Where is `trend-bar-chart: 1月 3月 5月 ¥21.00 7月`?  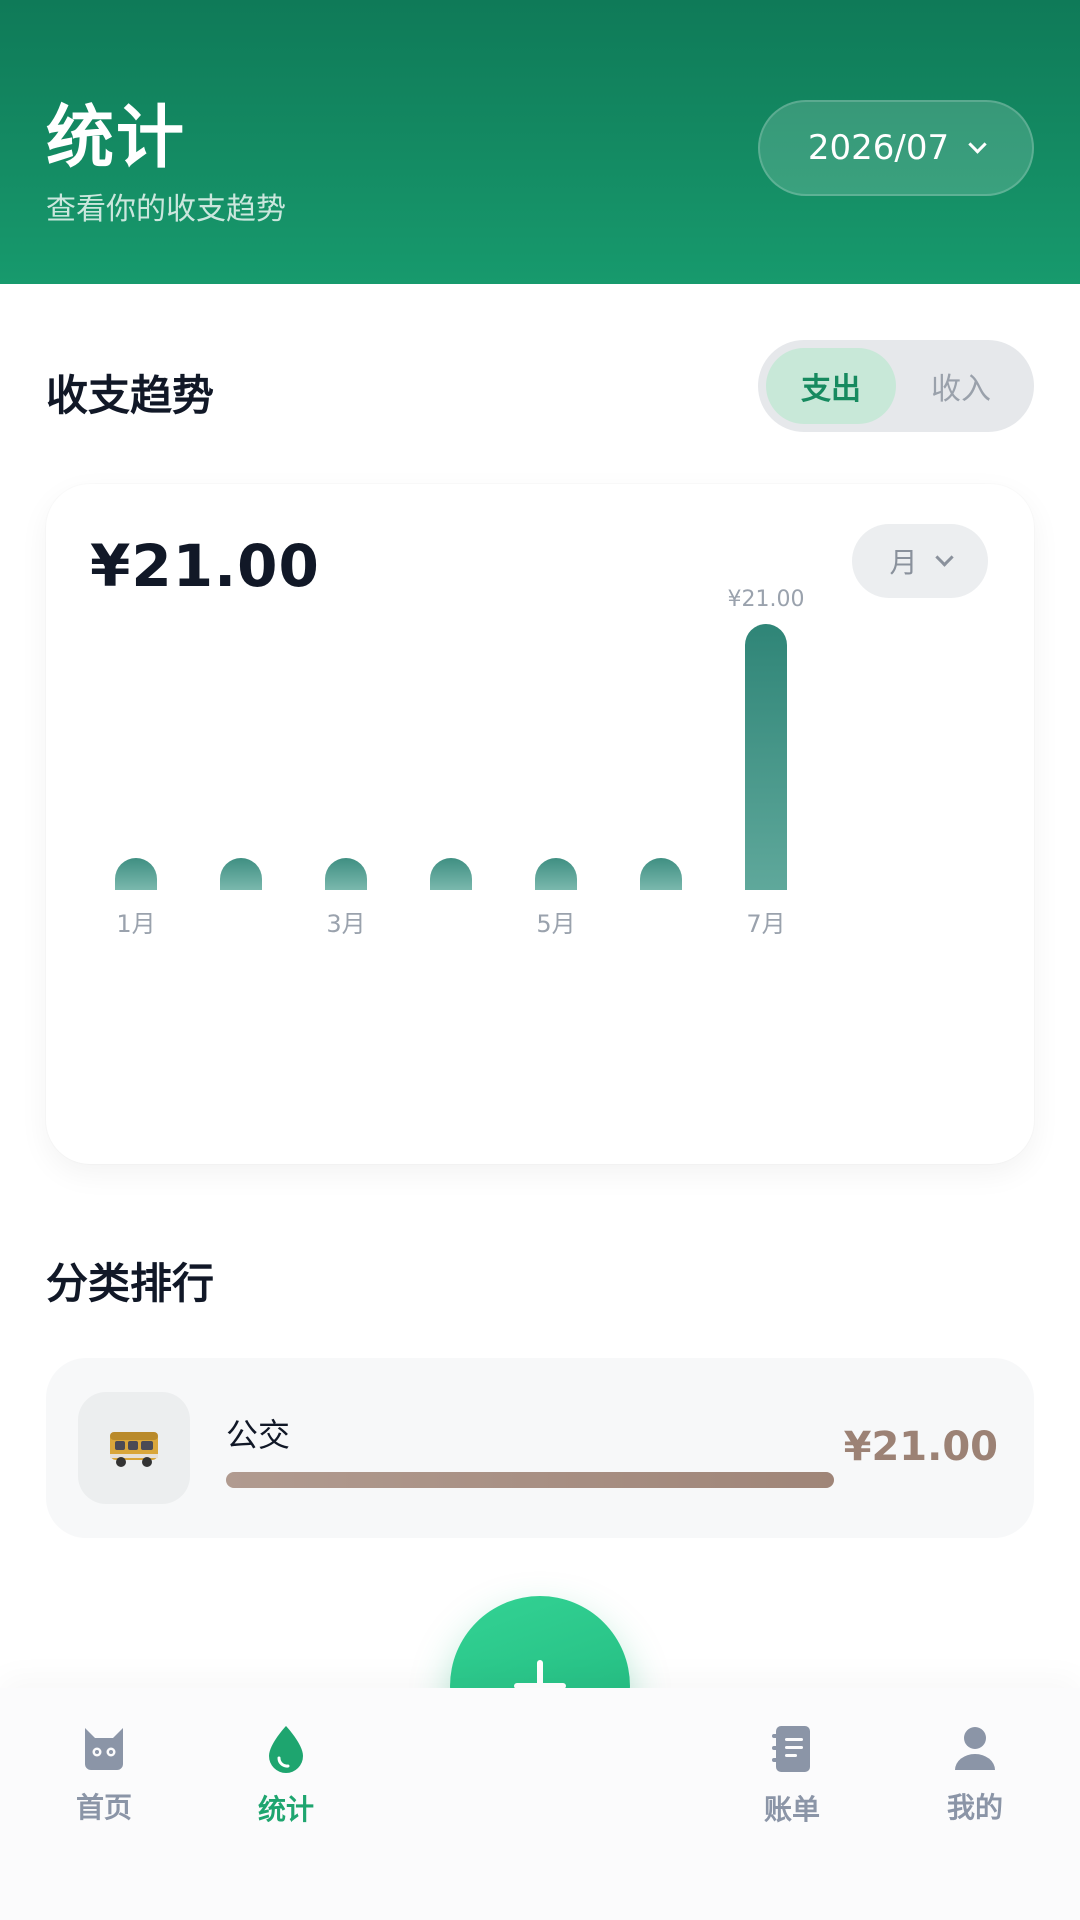
trend-bar-chart: 1月 3月 5月 ¥21.00 7月 is located at coordinates (460, 762).